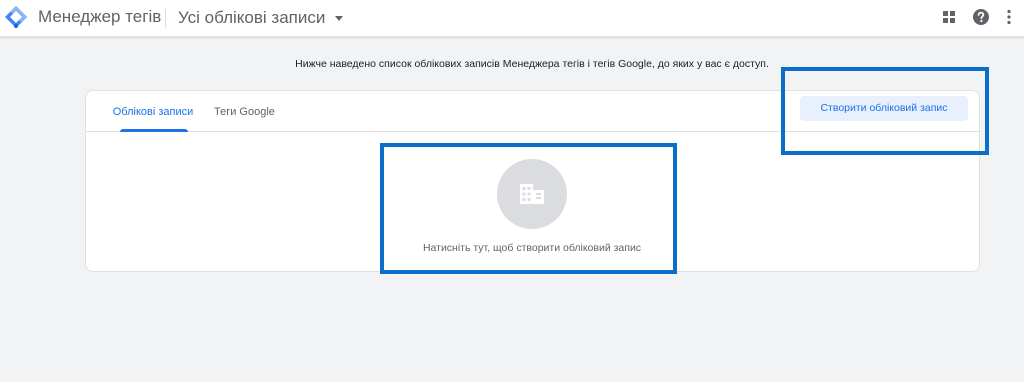 The height and width of the screenshot is (382, 1024). Describe the element at coordinates (339, 18) in the screenshot. I see `chevron-down-icon` at that location.